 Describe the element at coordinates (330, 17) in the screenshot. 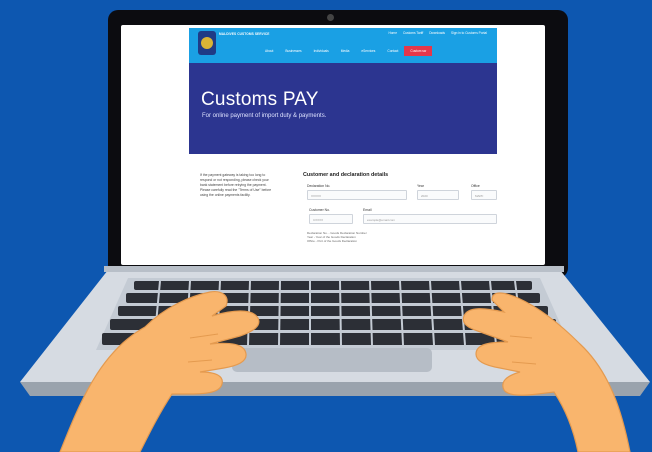

I see `webcam-icon` at that location.